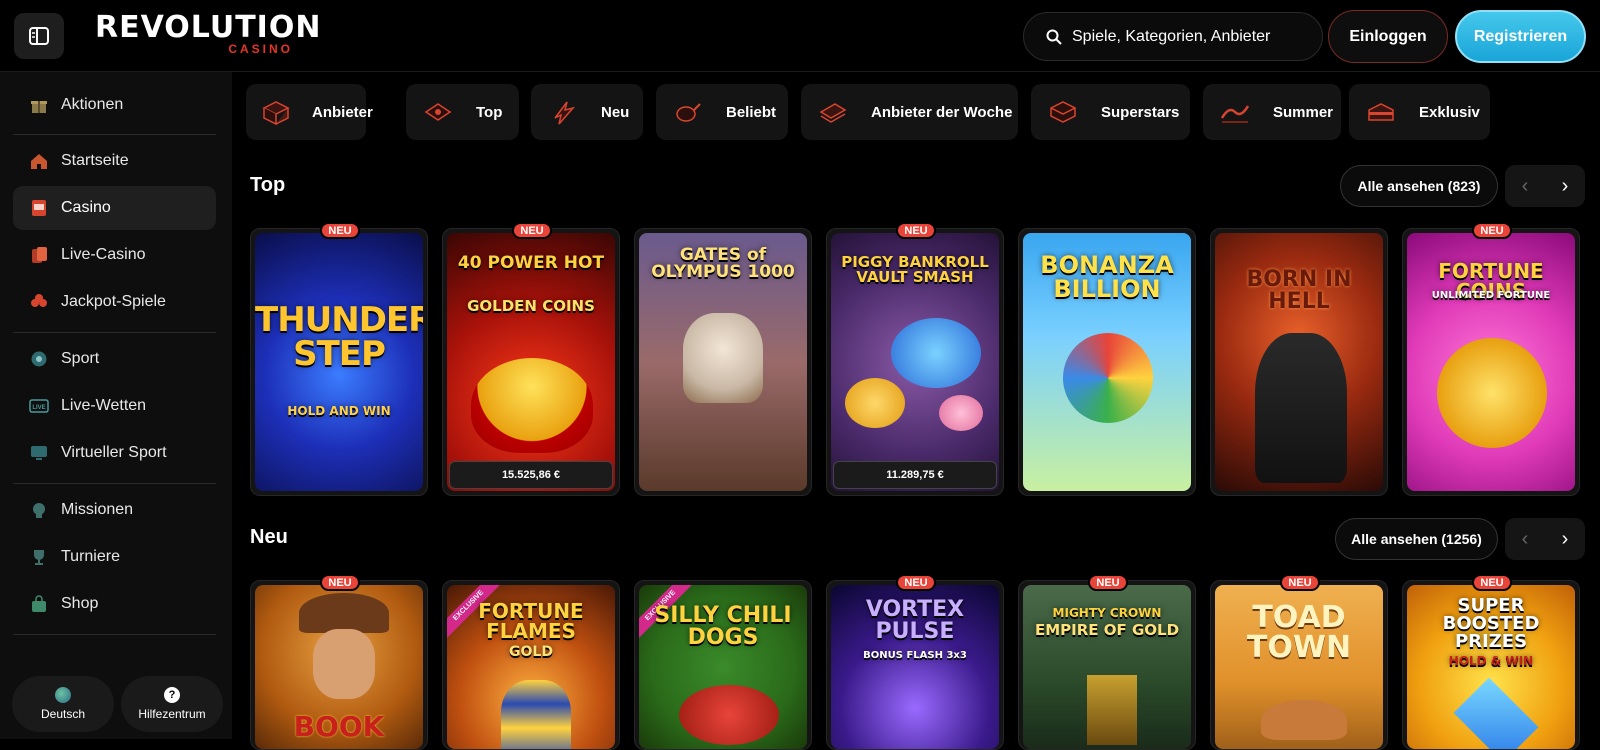 The height and width of the screenshot is (750, 1600). Describe the element at coordinates (39, 36) in the screenshot. I see `sidebar-toggle-button` at that location.